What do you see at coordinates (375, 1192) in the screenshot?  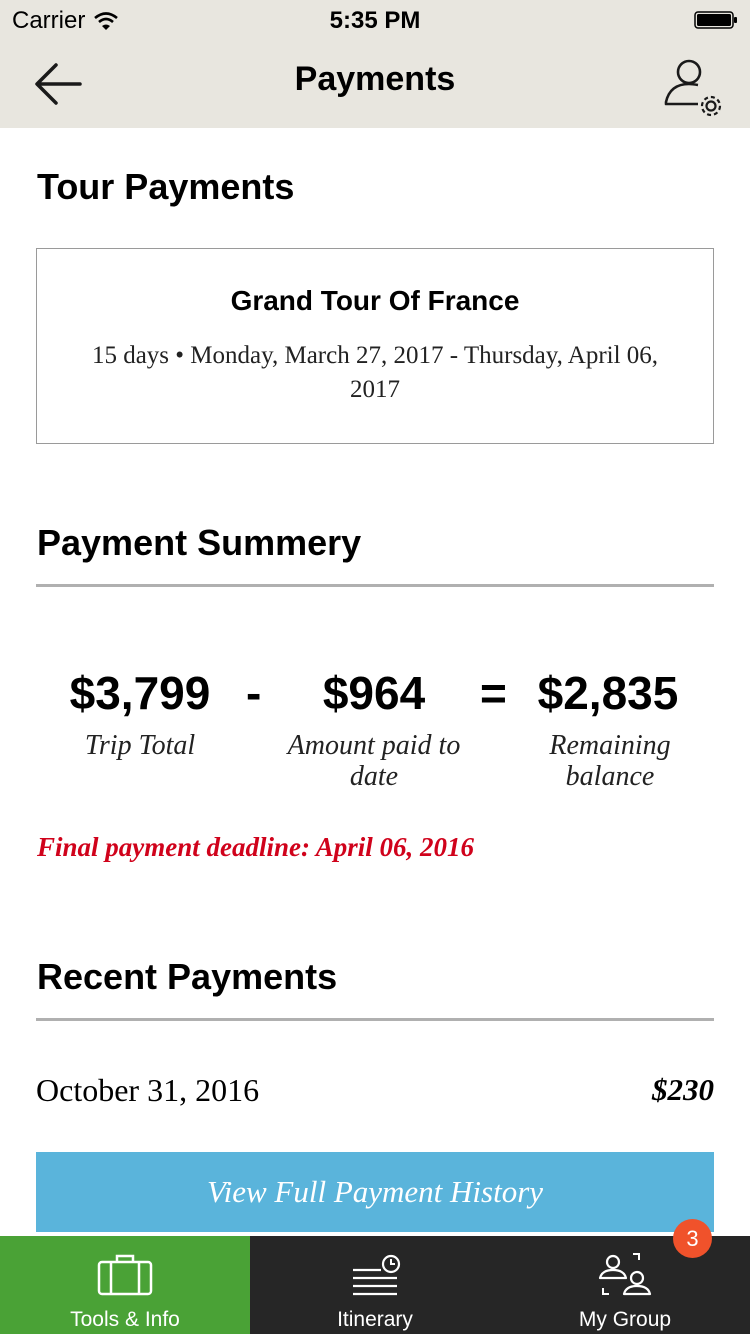 I see `view-payment-history-button: View Full Payment History` at bounding box center [375, 1192].